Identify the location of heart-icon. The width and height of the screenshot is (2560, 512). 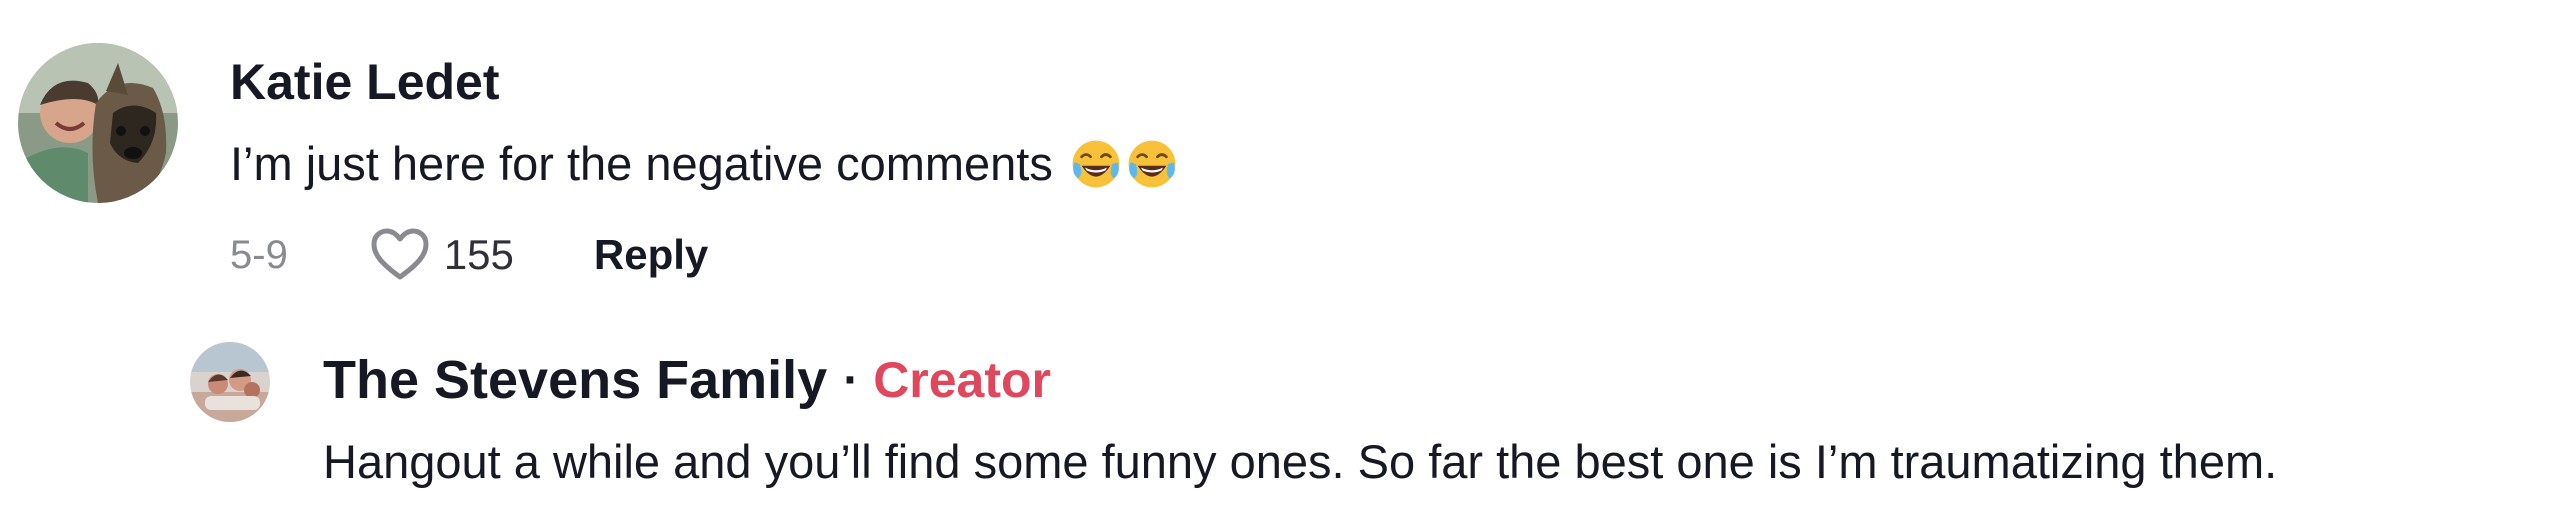
(400, 254).